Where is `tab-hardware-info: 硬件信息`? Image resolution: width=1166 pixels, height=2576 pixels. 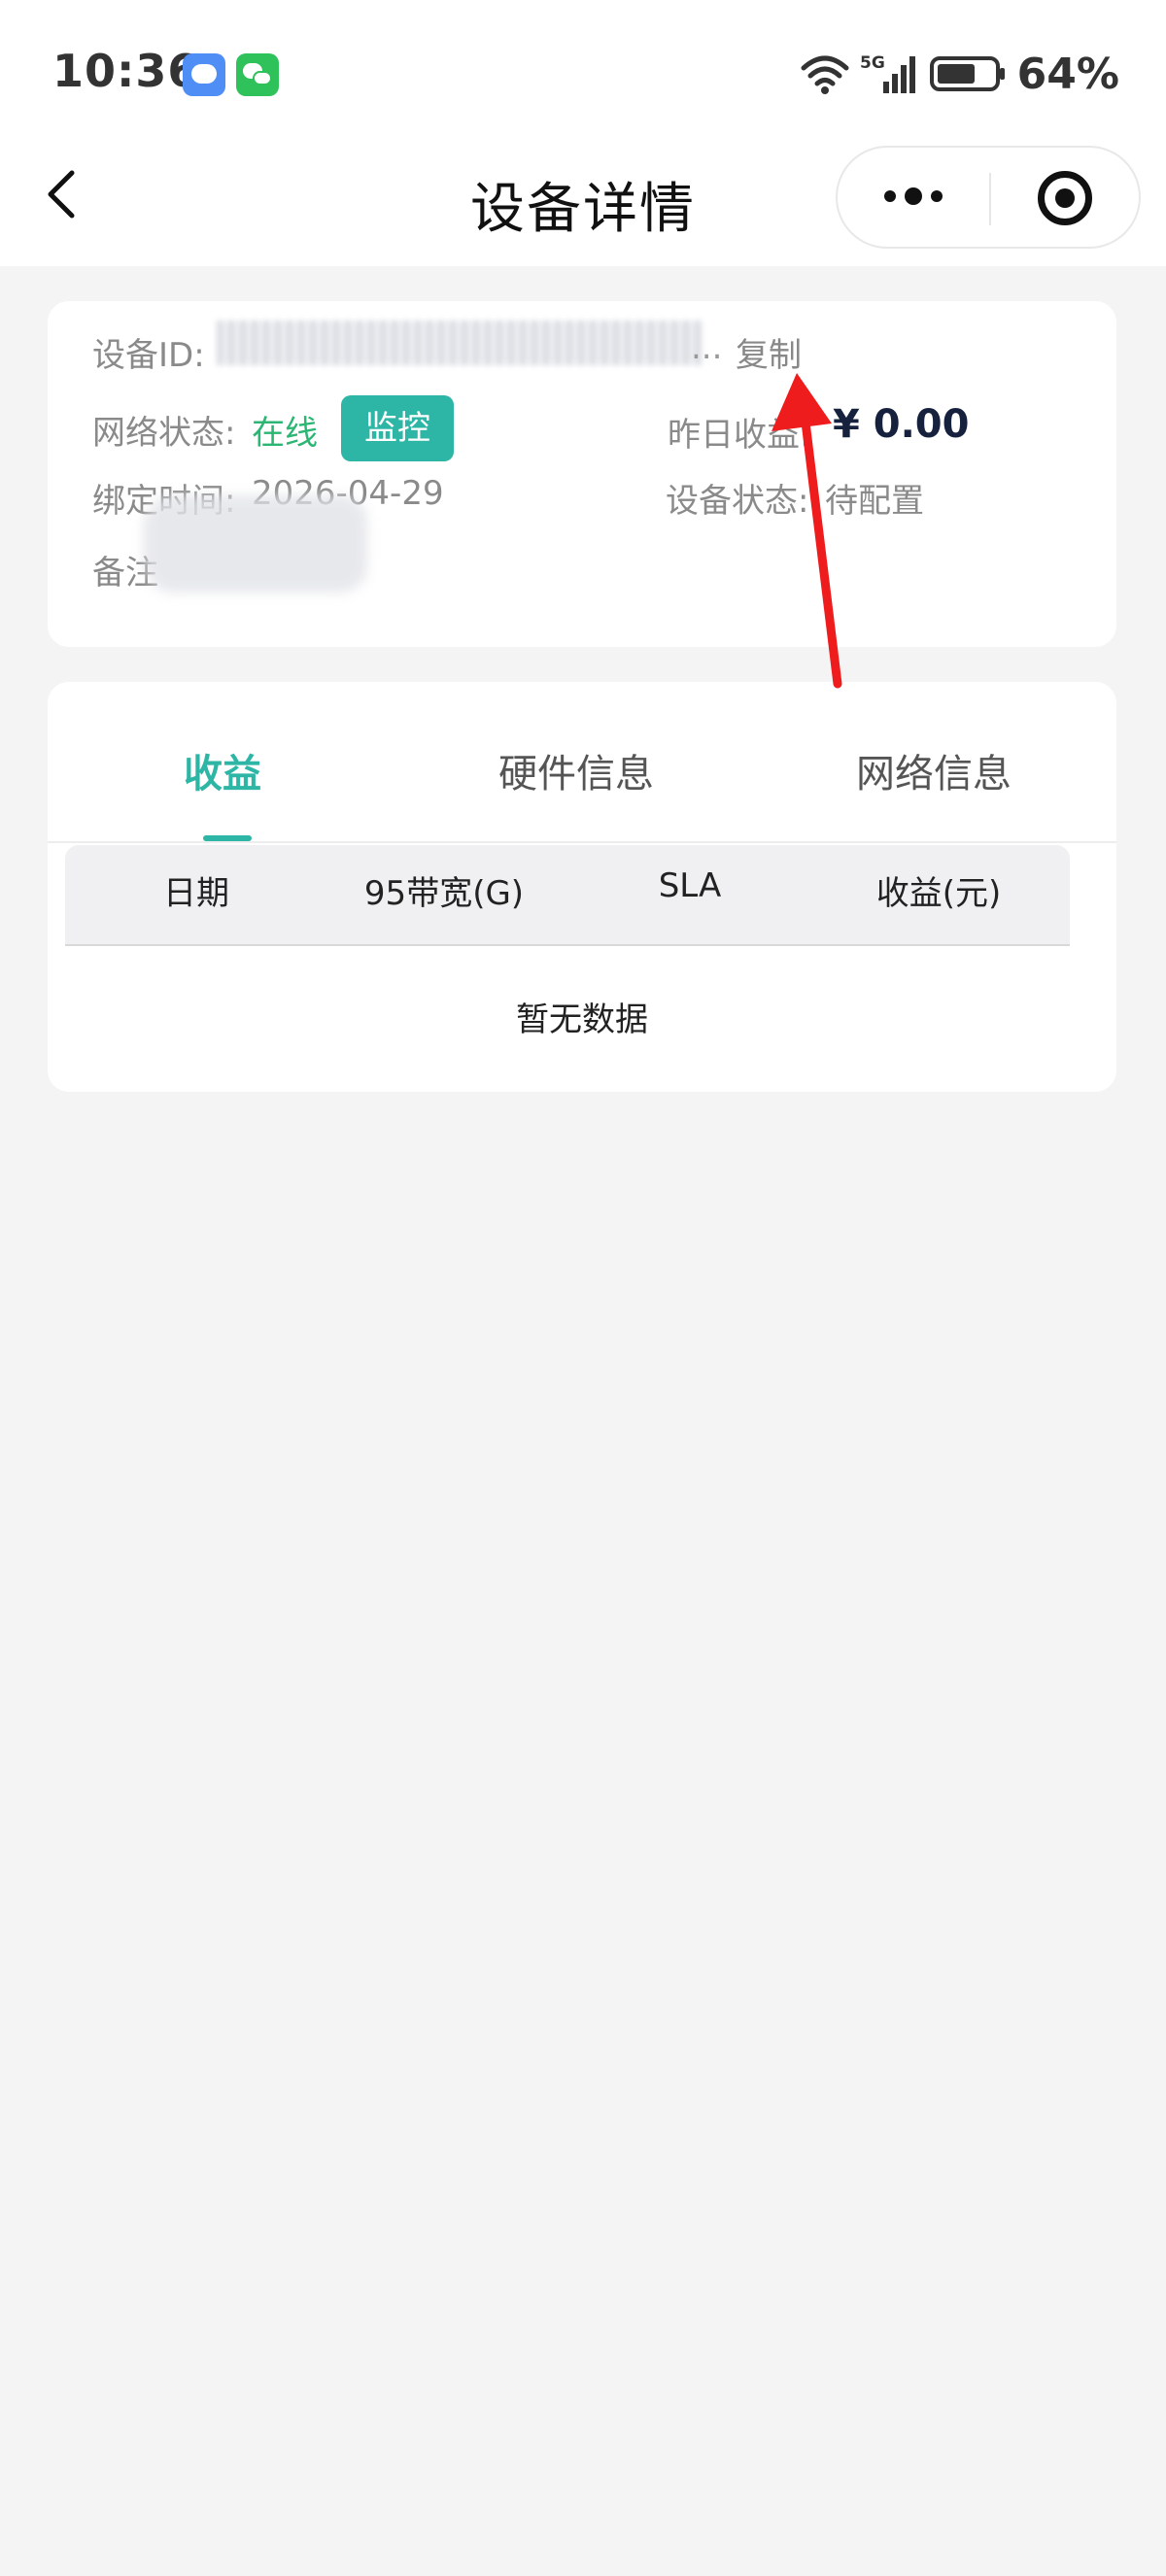
tab-hardware-info: 硬件信息 is located at coordinates (576, 770).